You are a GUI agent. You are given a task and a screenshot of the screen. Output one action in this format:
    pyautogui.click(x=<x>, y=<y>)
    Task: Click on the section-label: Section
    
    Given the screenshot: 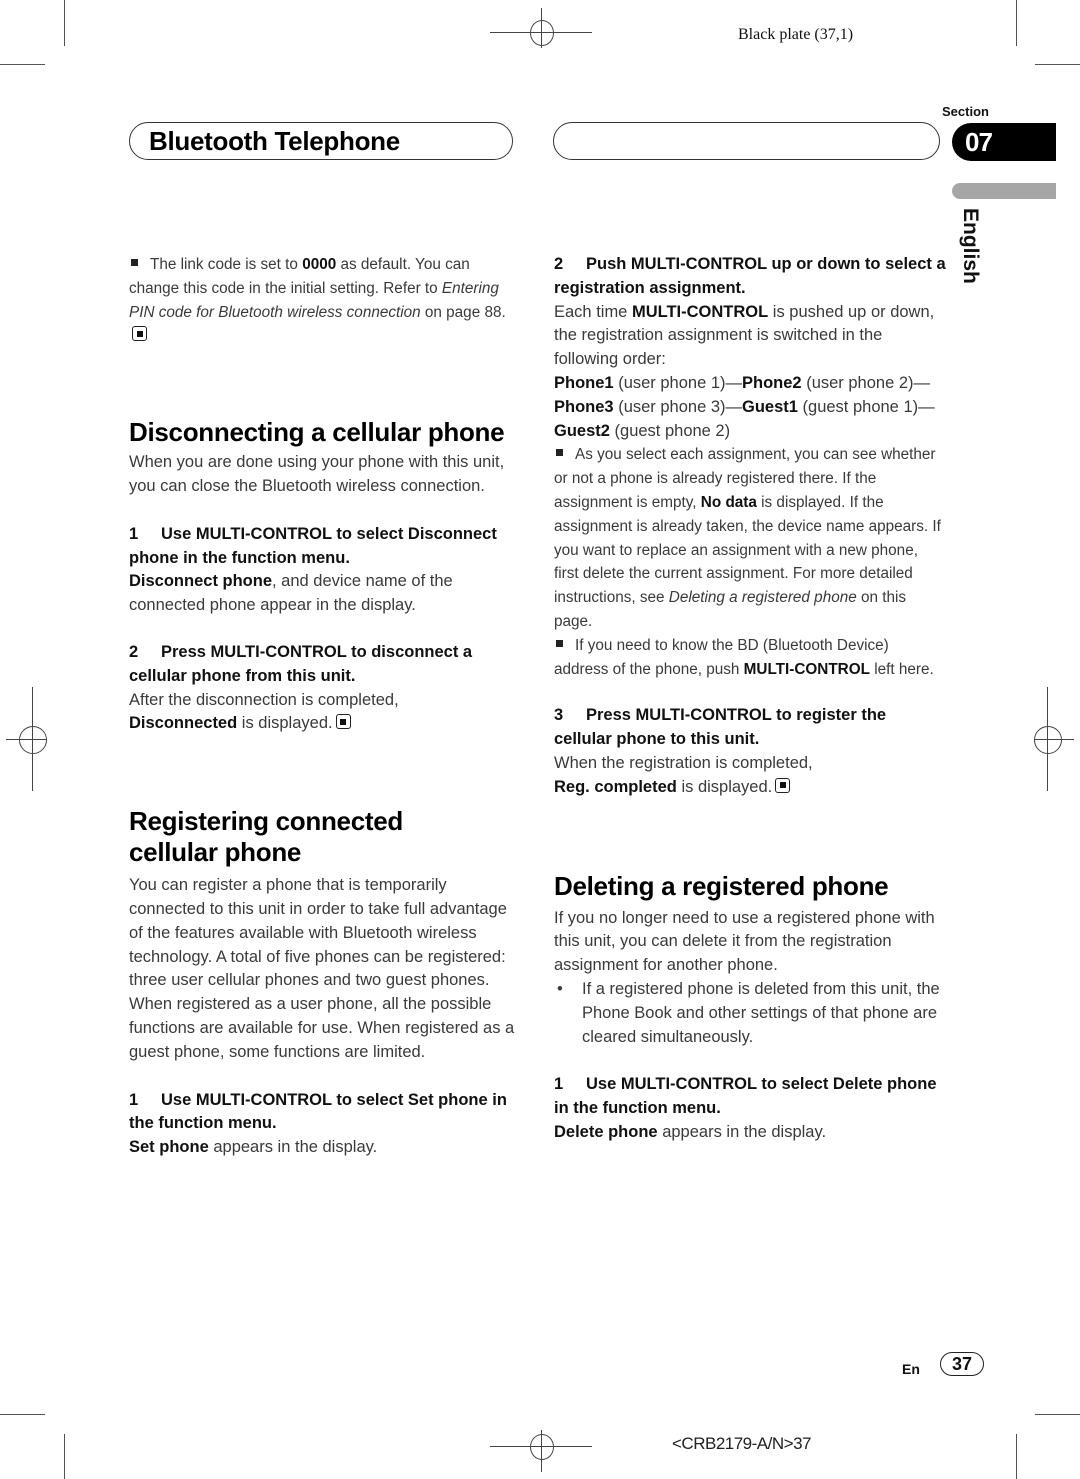 What is the action you would take?
    pyautogui.click(x=965, y=111)
    